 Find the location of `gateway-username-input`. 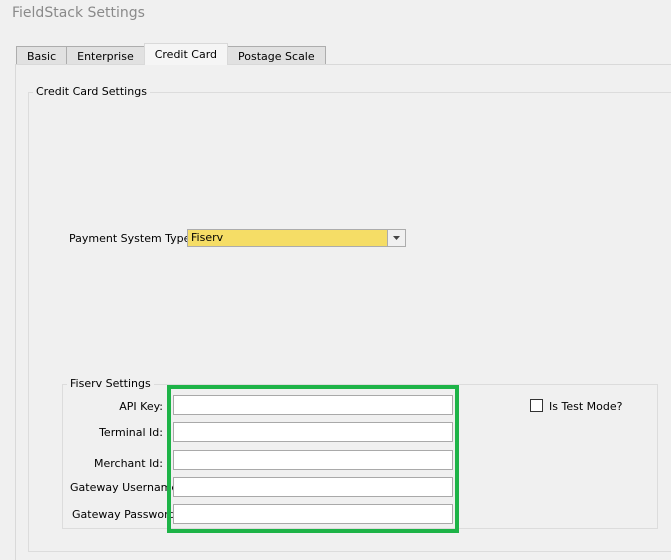

gateway-username-input is located at coordinates (313, 487).